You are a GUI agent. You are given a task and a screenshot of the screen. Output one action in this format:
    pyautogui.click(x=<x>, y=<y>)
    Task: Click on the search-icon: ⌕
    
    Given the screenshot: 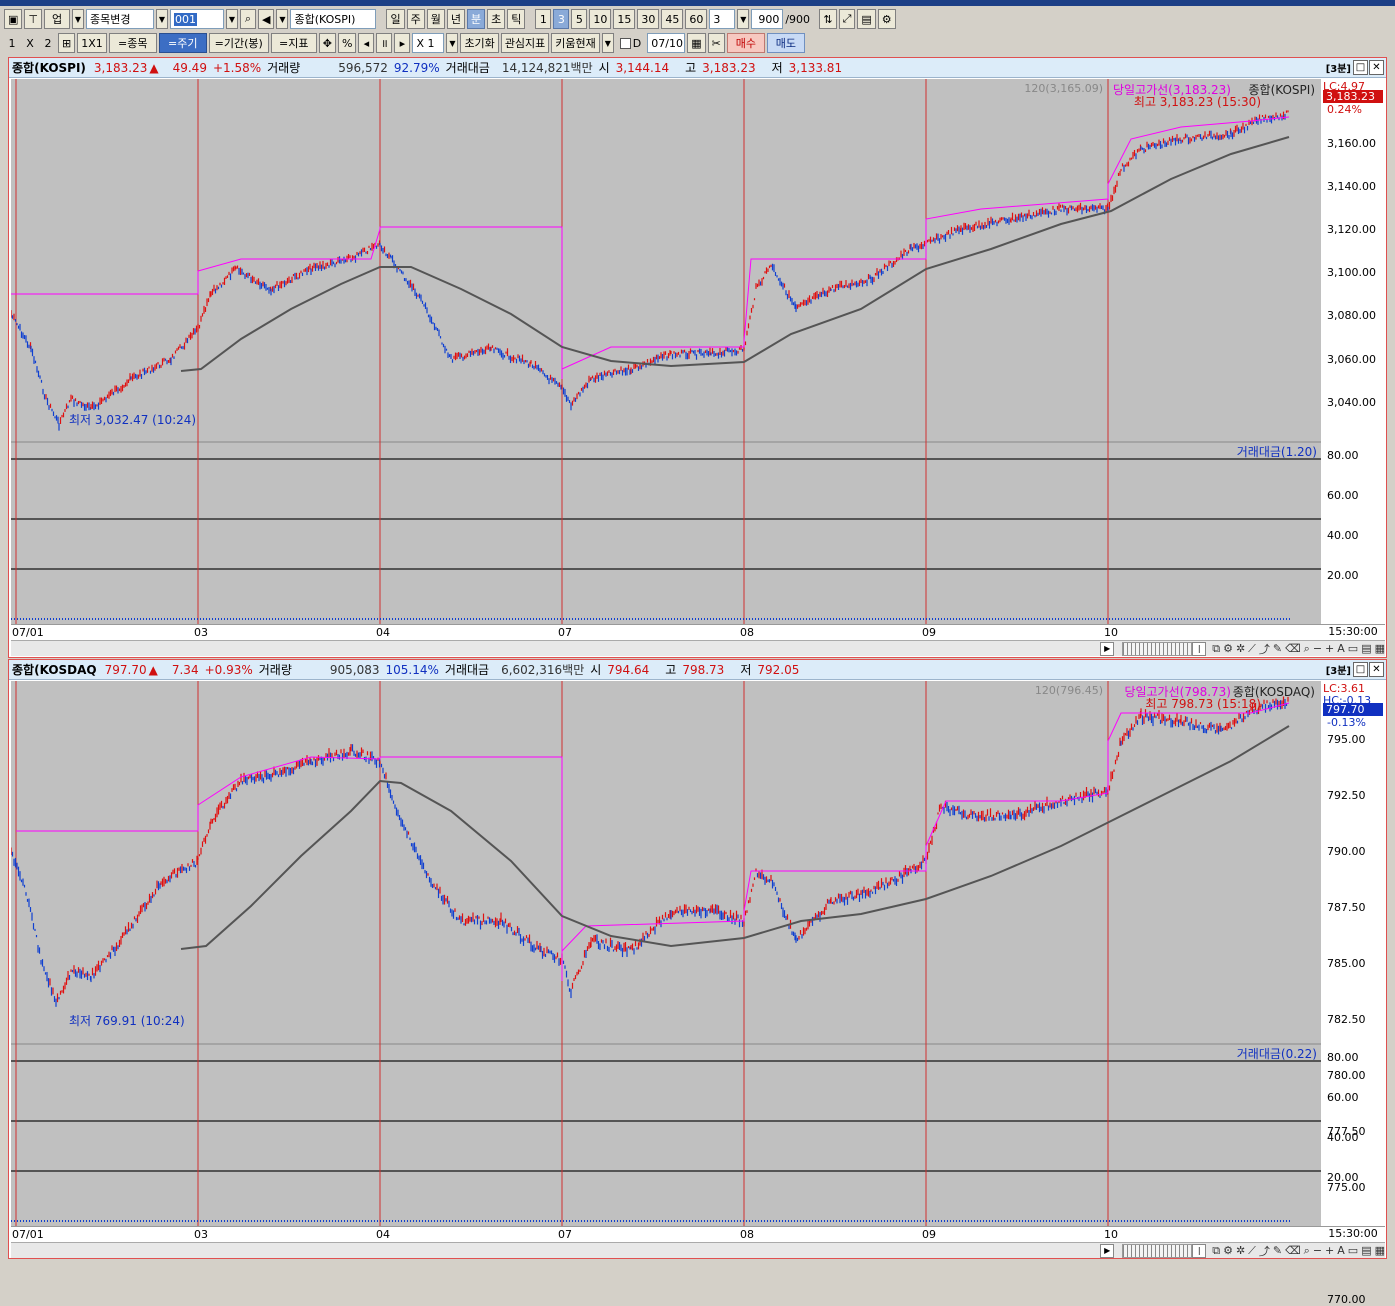 What is the action you would take?
    pyautogui.click(x=248, y=19)
    